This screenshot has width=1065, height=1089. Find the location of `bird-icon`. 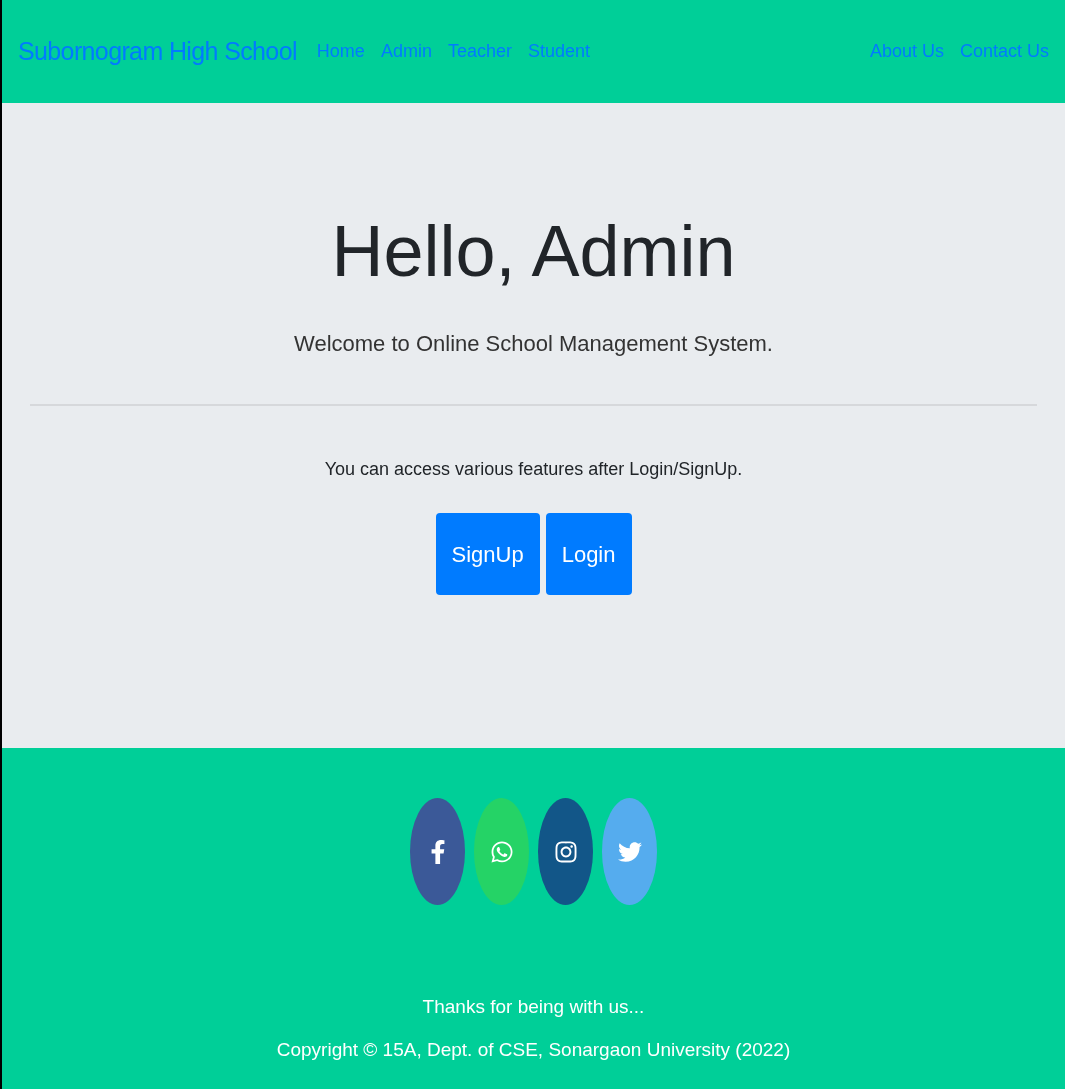

bird-icon is located at coordinates (629, 851).